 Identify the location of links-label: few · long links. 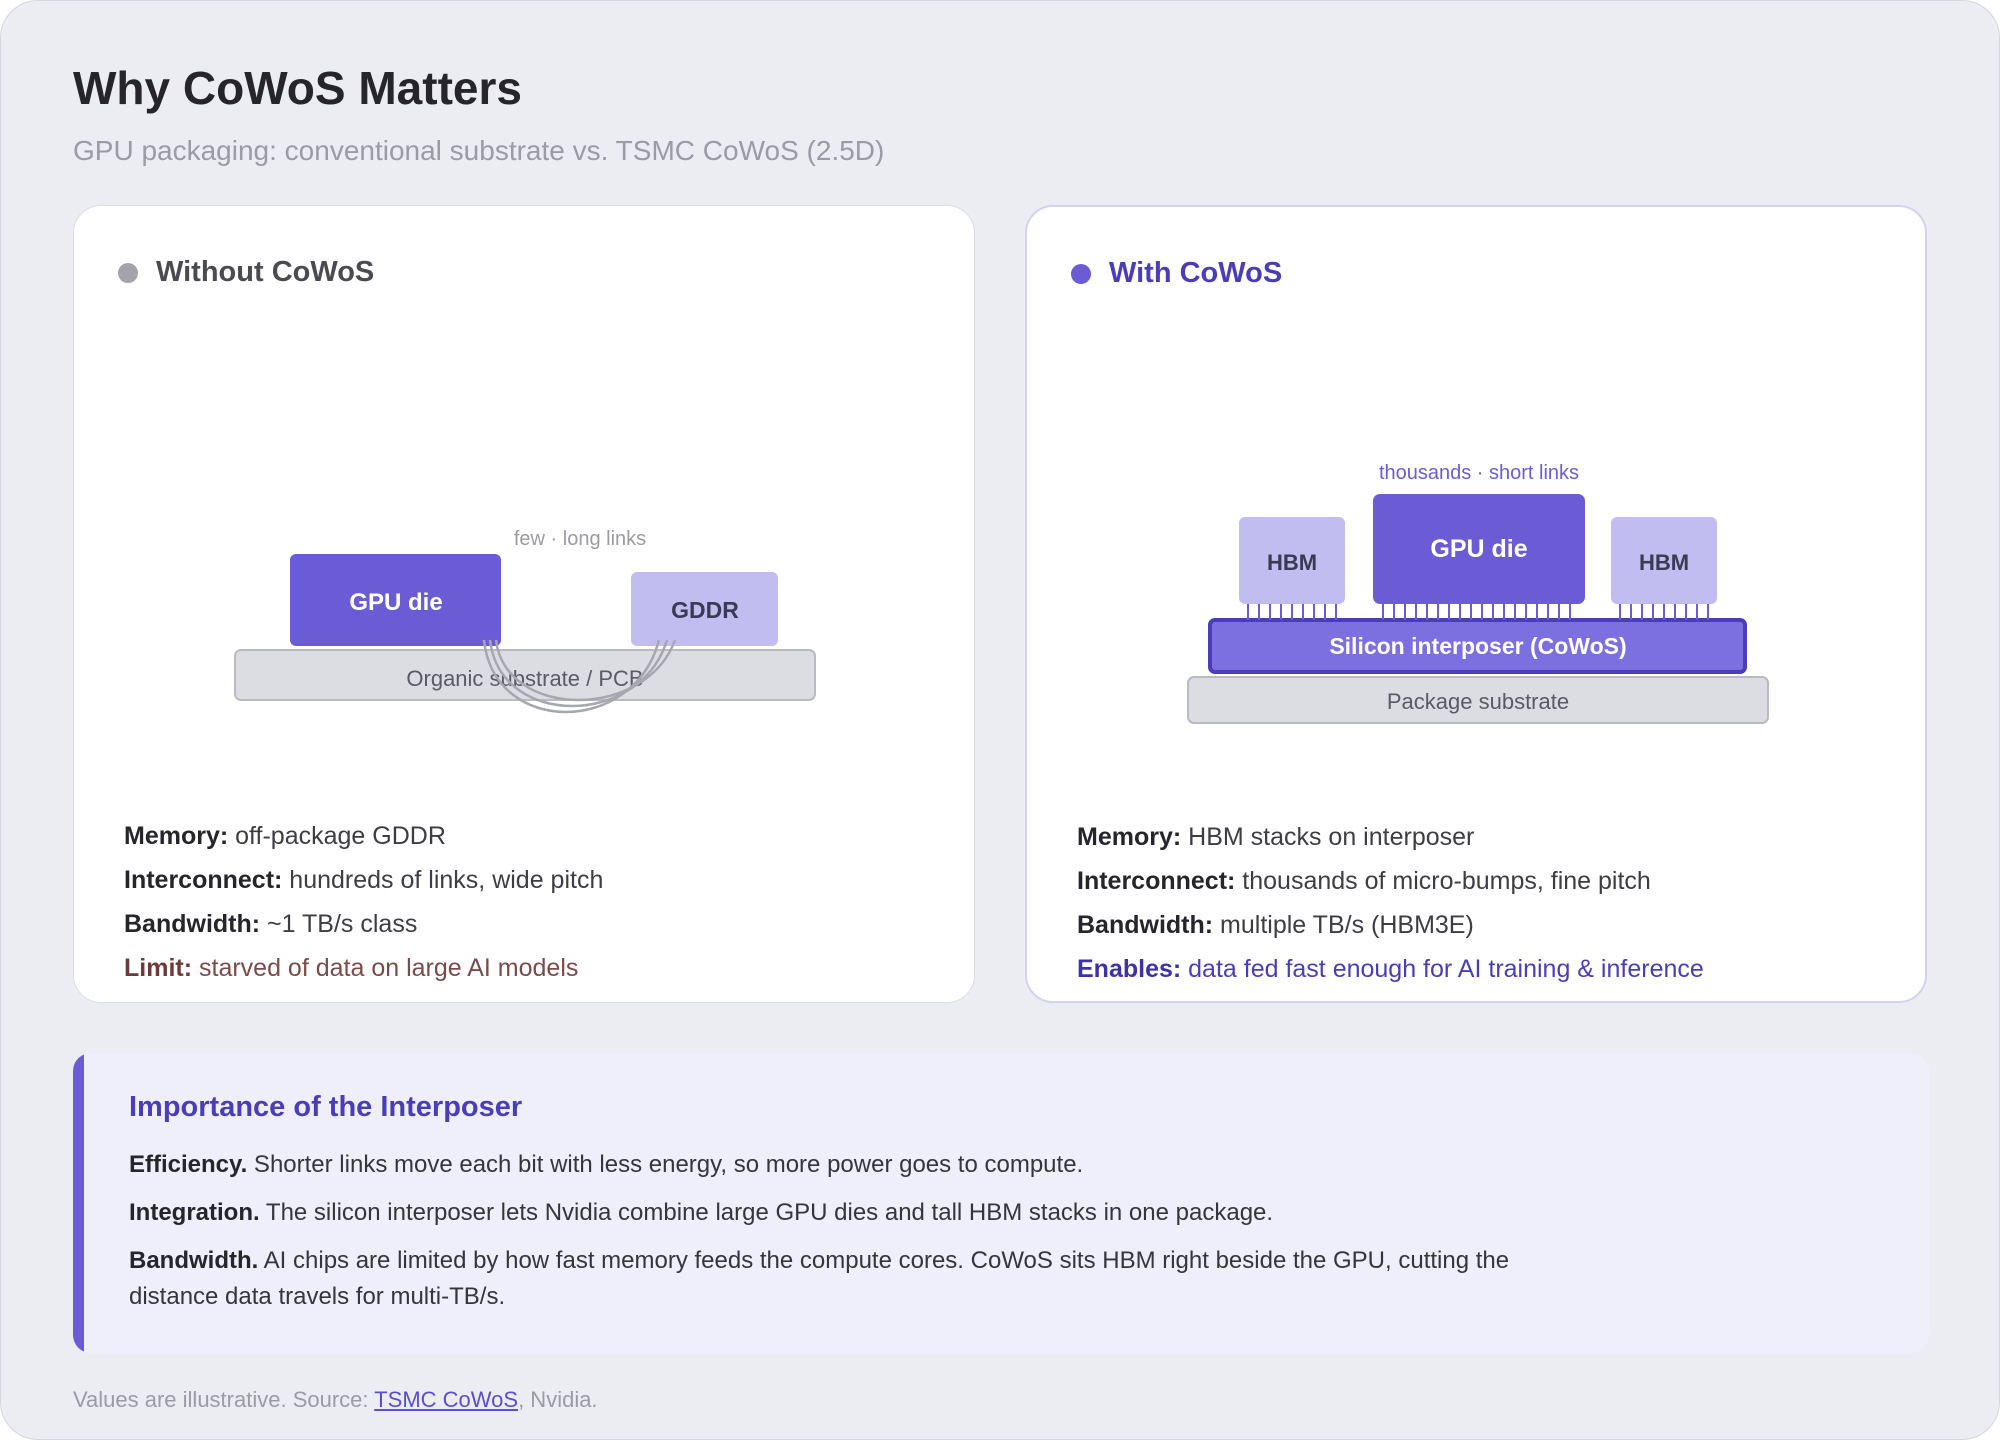
(580, 539).